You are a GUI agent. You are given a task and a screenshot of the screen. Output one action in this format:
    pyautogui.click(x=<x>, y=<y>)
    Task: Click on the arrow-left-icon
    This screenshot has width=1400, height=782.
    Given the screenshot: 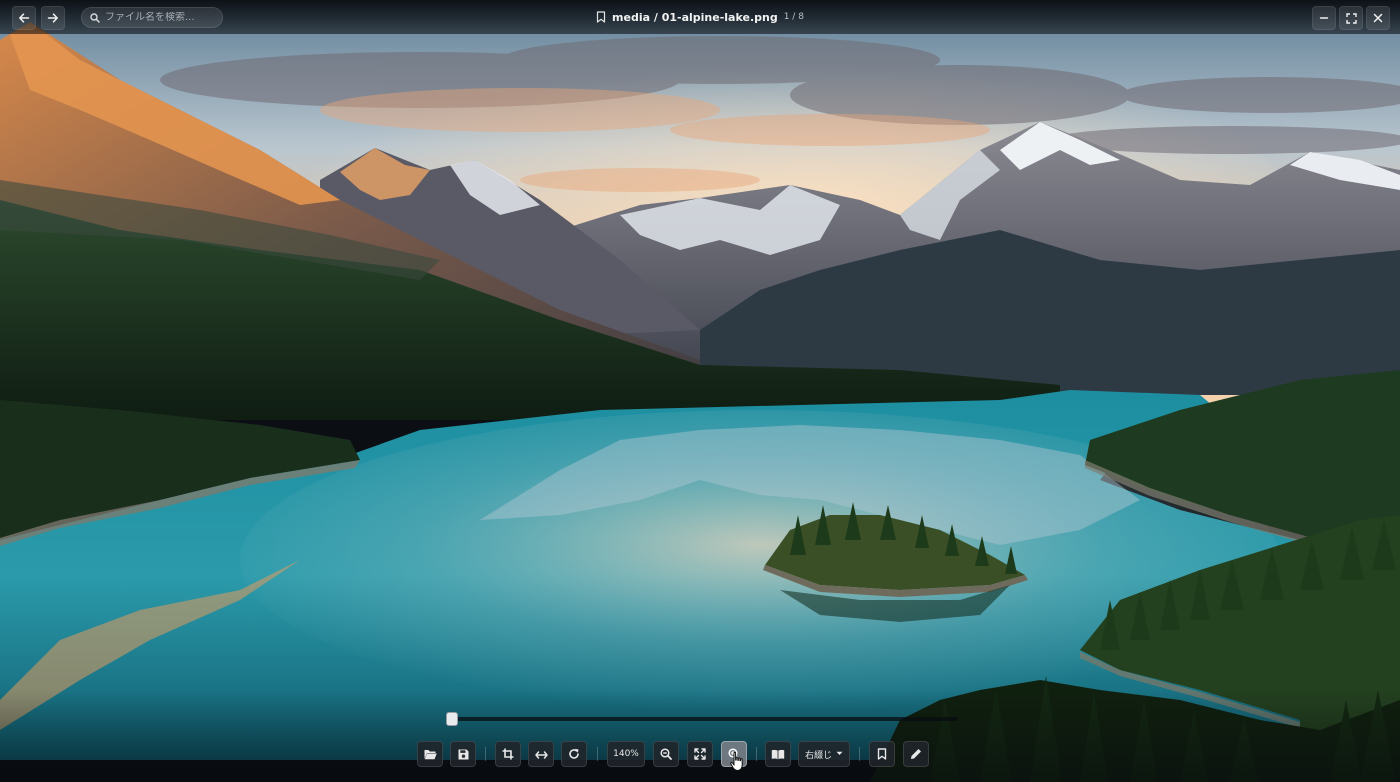 What is the action you would take?
    pyautogui.click(x=24, y=18)
    